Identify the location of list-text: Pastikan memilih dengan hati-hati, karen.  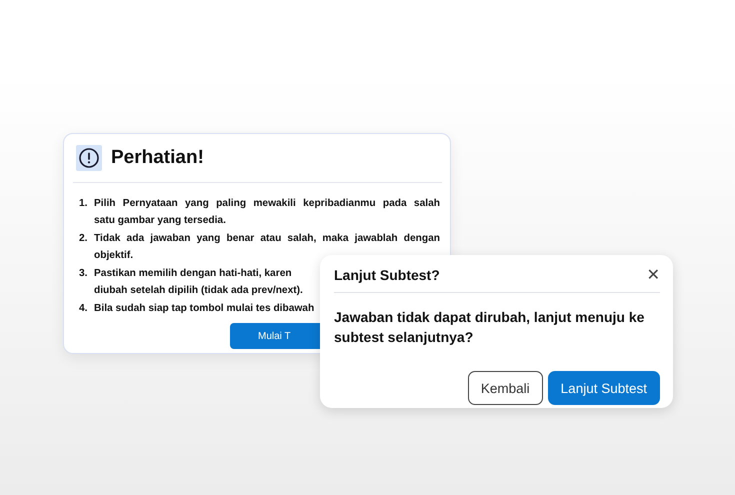
(193, 274).